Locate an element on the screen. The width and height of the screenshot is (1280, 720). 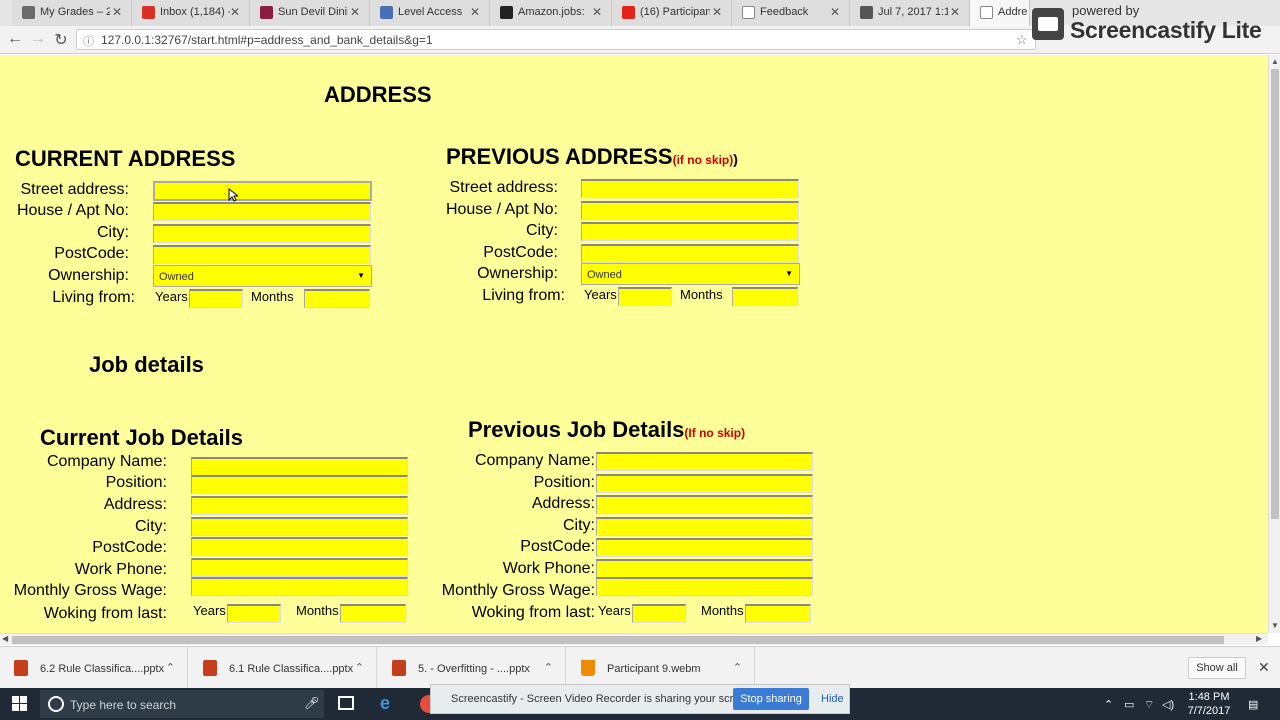
browser-tab: Sun Devil Dinin ✕ is located at coordinates (310, 13).